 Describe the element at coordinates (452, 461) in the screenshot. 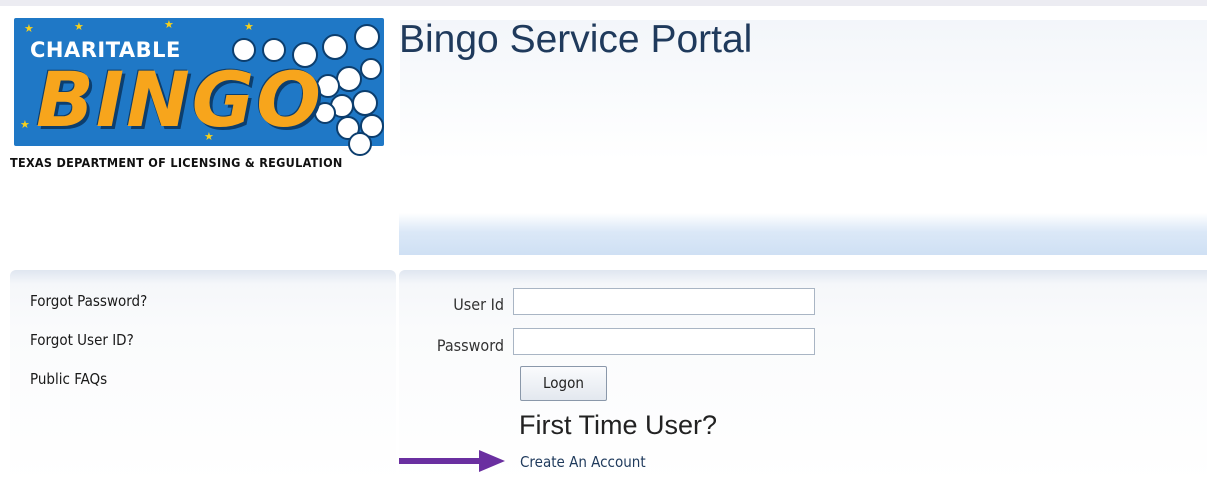

I see `arrow-right-icon` at that location.